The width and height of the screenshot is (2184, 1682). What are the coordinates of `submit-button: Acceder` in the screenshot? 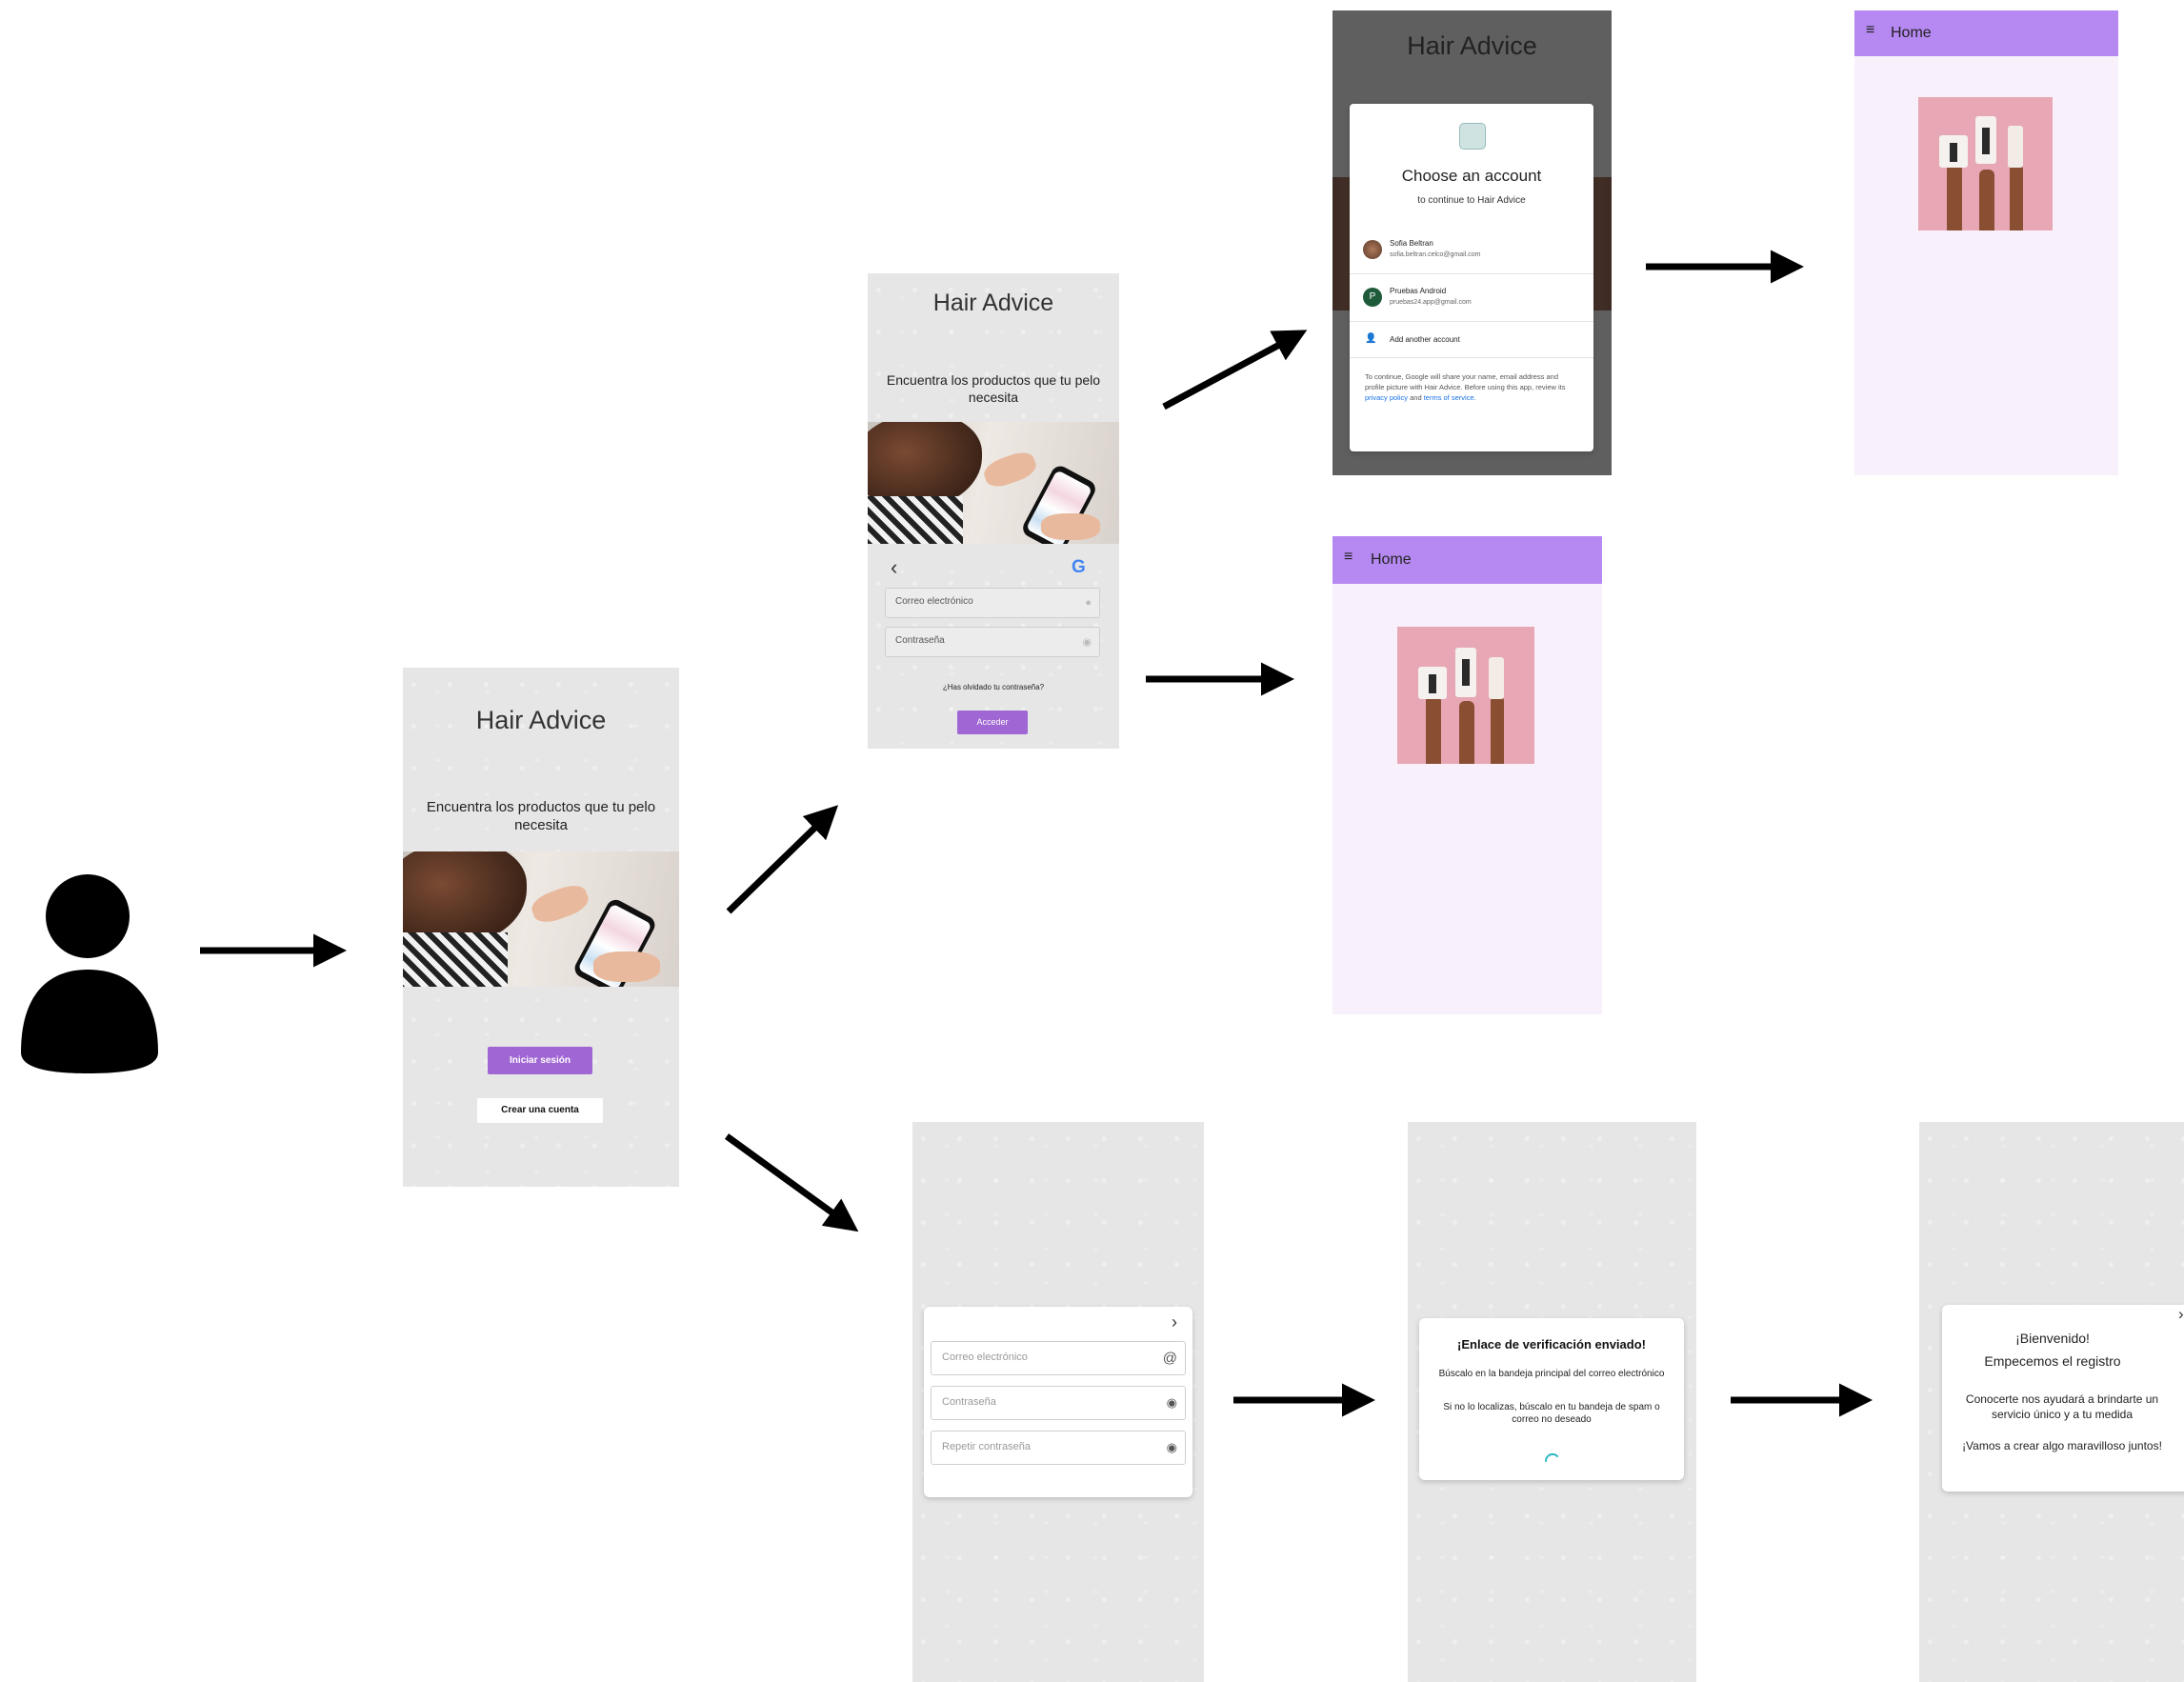 It's located at (992, 722).